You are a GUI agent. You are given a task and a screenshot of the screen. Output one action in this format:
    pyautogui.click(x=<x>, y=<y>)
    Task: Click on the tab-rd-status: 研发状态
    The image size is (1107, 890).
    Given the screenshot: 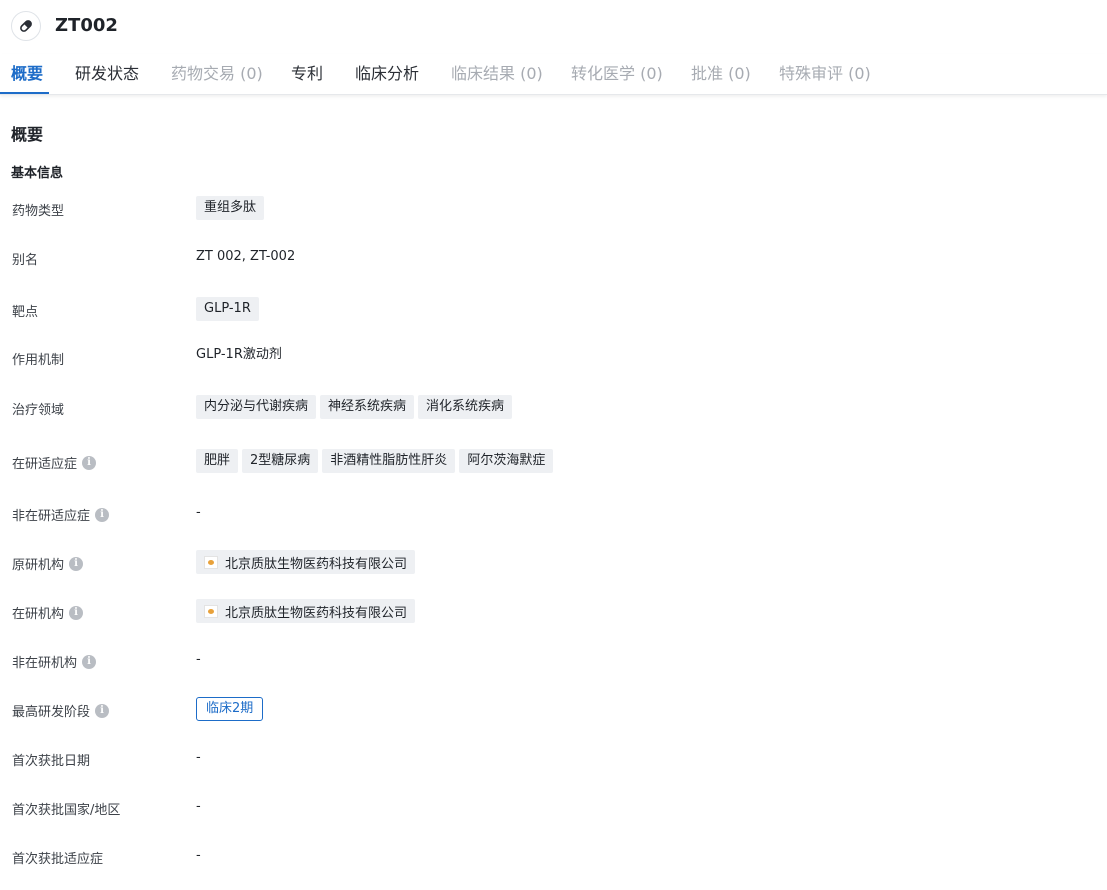 What is the action you would take?
    pyautogui.click(x=107, y=74)
    